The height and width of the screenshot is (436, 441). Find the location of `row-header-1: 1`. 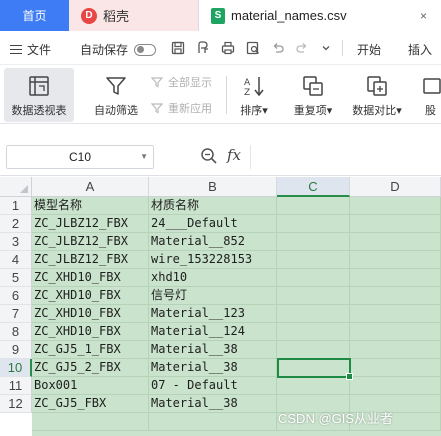

row-header-1: 1 is located at coordinates (16, 206).